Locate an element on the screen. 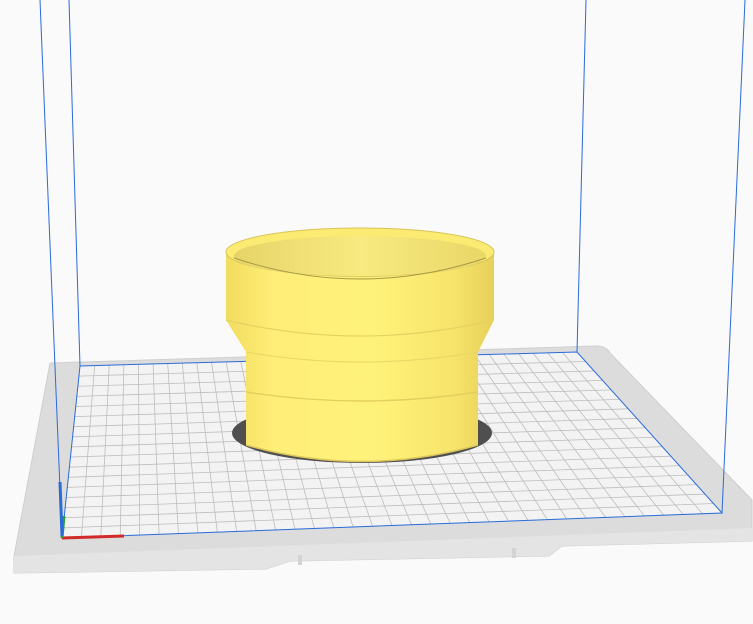  plate-clip-right is located at coordinates (514, 553).